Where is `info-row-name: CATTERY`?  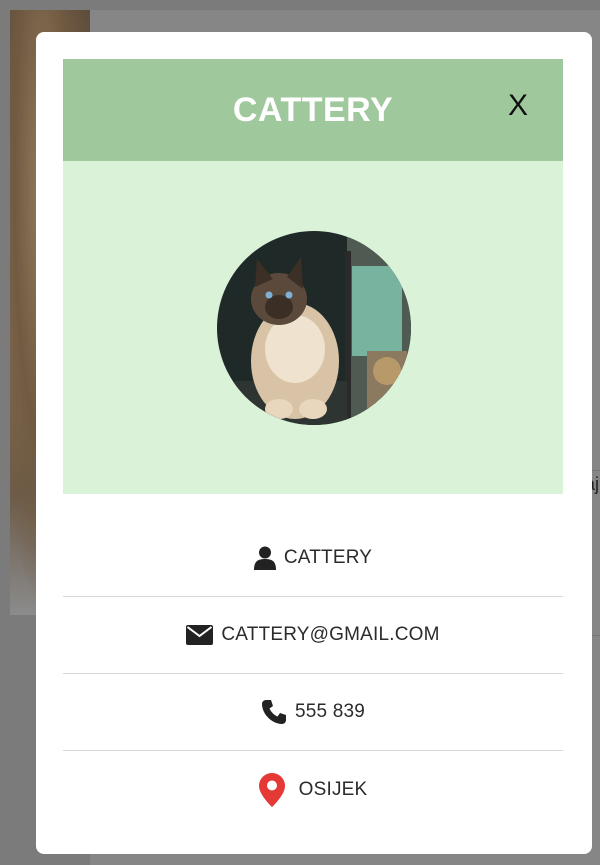 info-row-name: CATTERY is located at coordinates (313, 558).